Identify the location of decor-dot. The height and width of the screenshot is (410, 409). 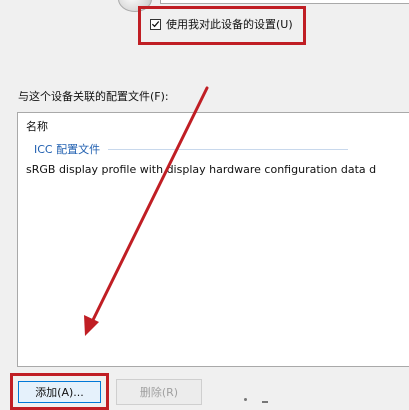
(245, 399).